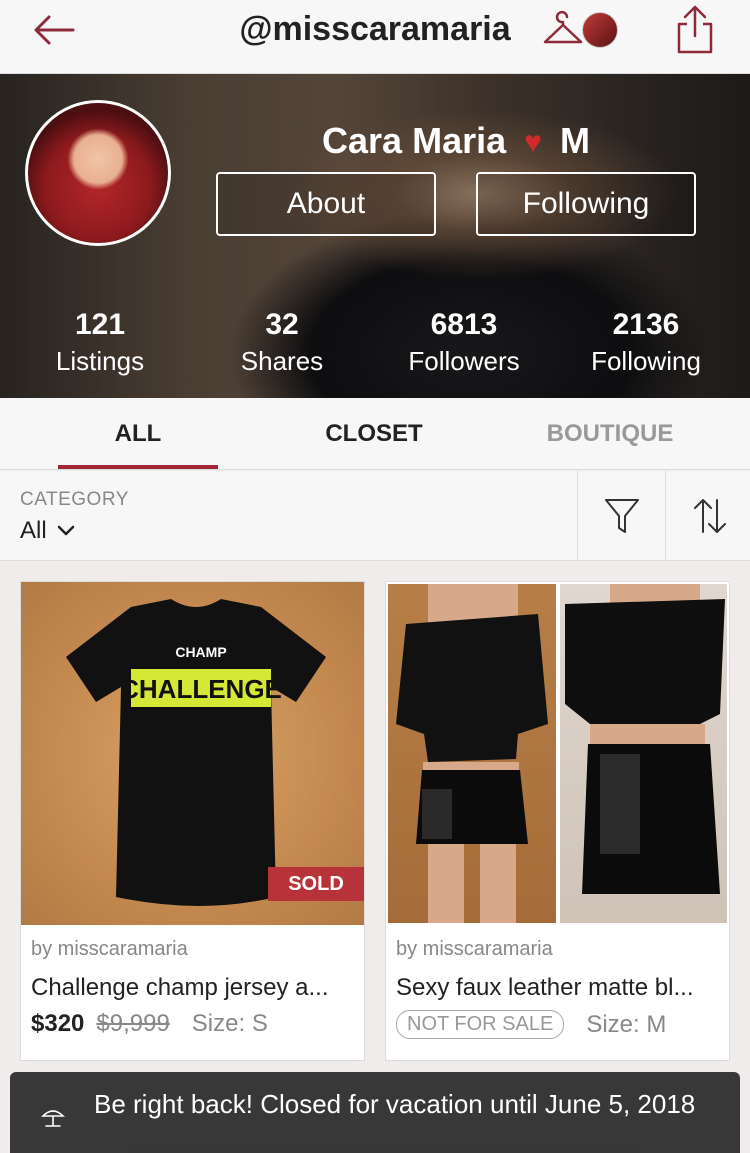  I want to click on stat-value: 32, so click(282, 324).